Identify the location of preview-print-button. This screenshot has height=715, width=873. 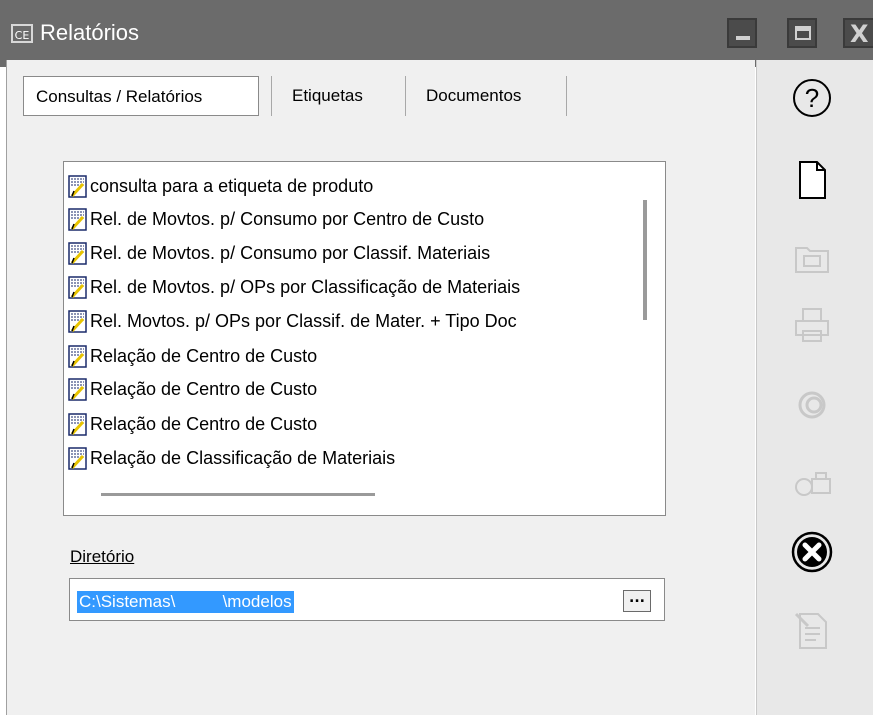
(812, 483).